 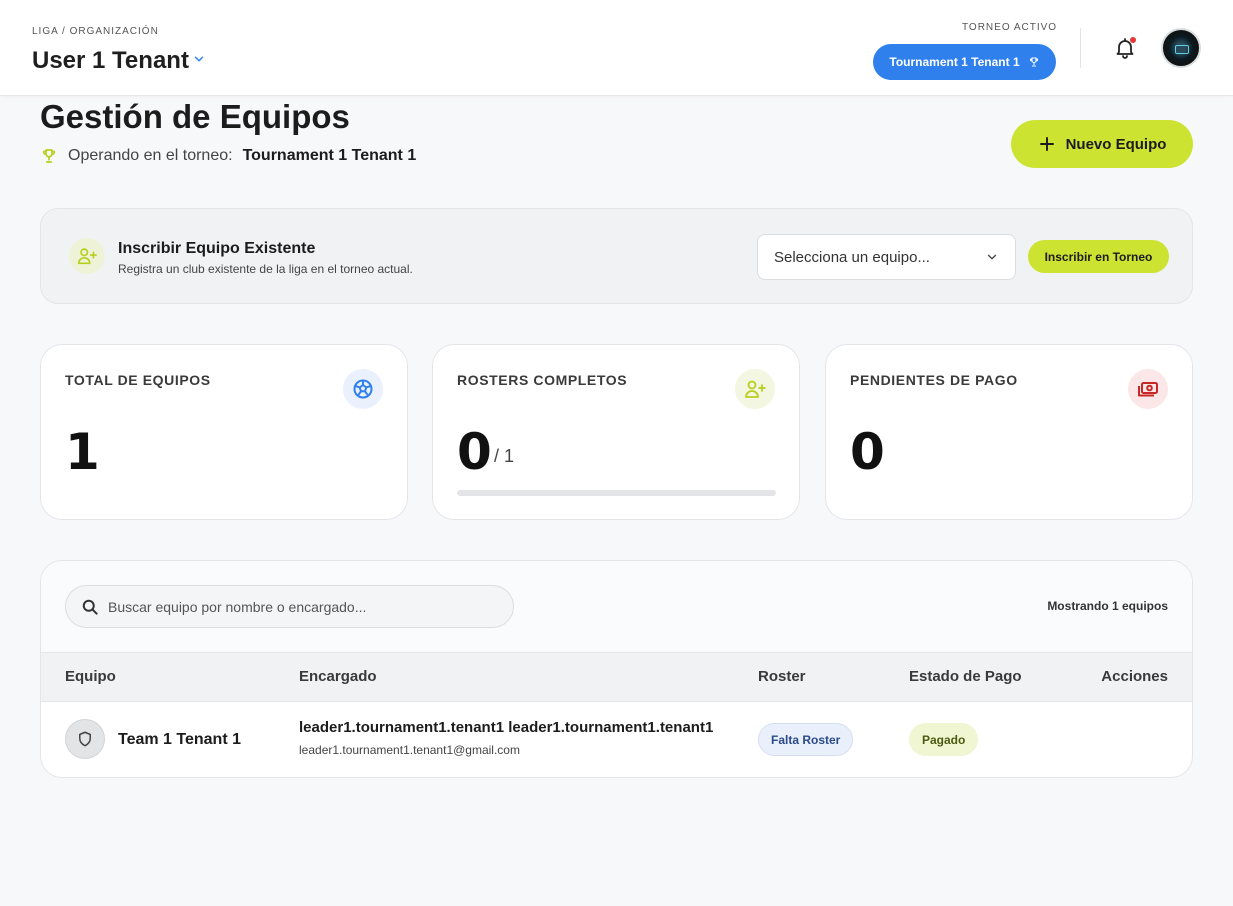 I want to click on subtitle-tournament: Tournament 1 Tenant 1, so click(x=329, y=155).